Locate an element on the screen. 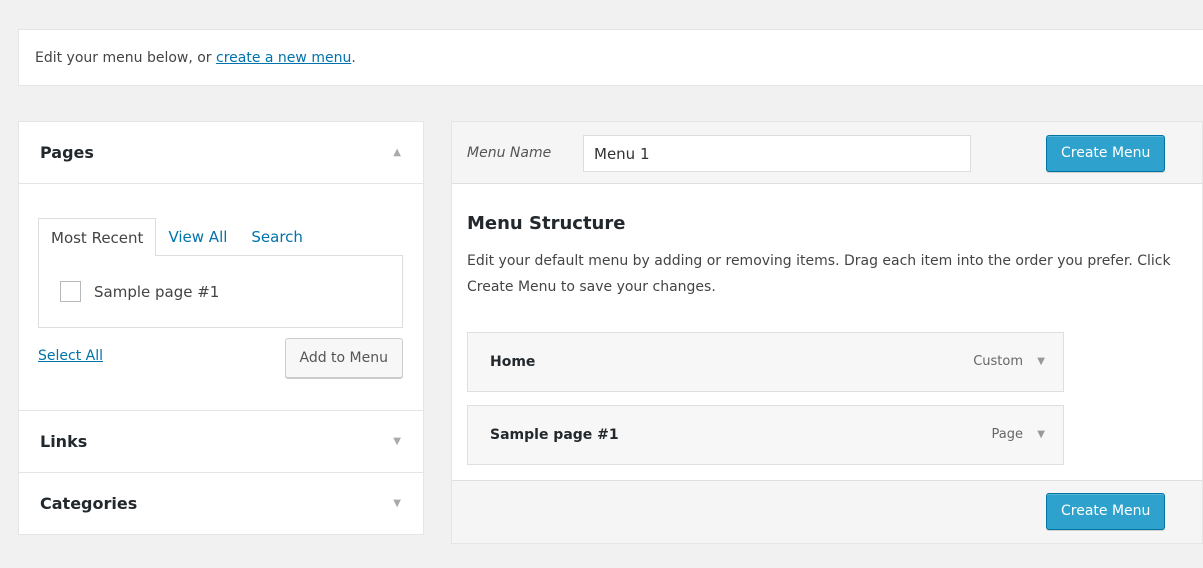 This screenshot has height=568, width=1203. pages-actions: Select All Add to Menu is located at coordinates (220, 358).